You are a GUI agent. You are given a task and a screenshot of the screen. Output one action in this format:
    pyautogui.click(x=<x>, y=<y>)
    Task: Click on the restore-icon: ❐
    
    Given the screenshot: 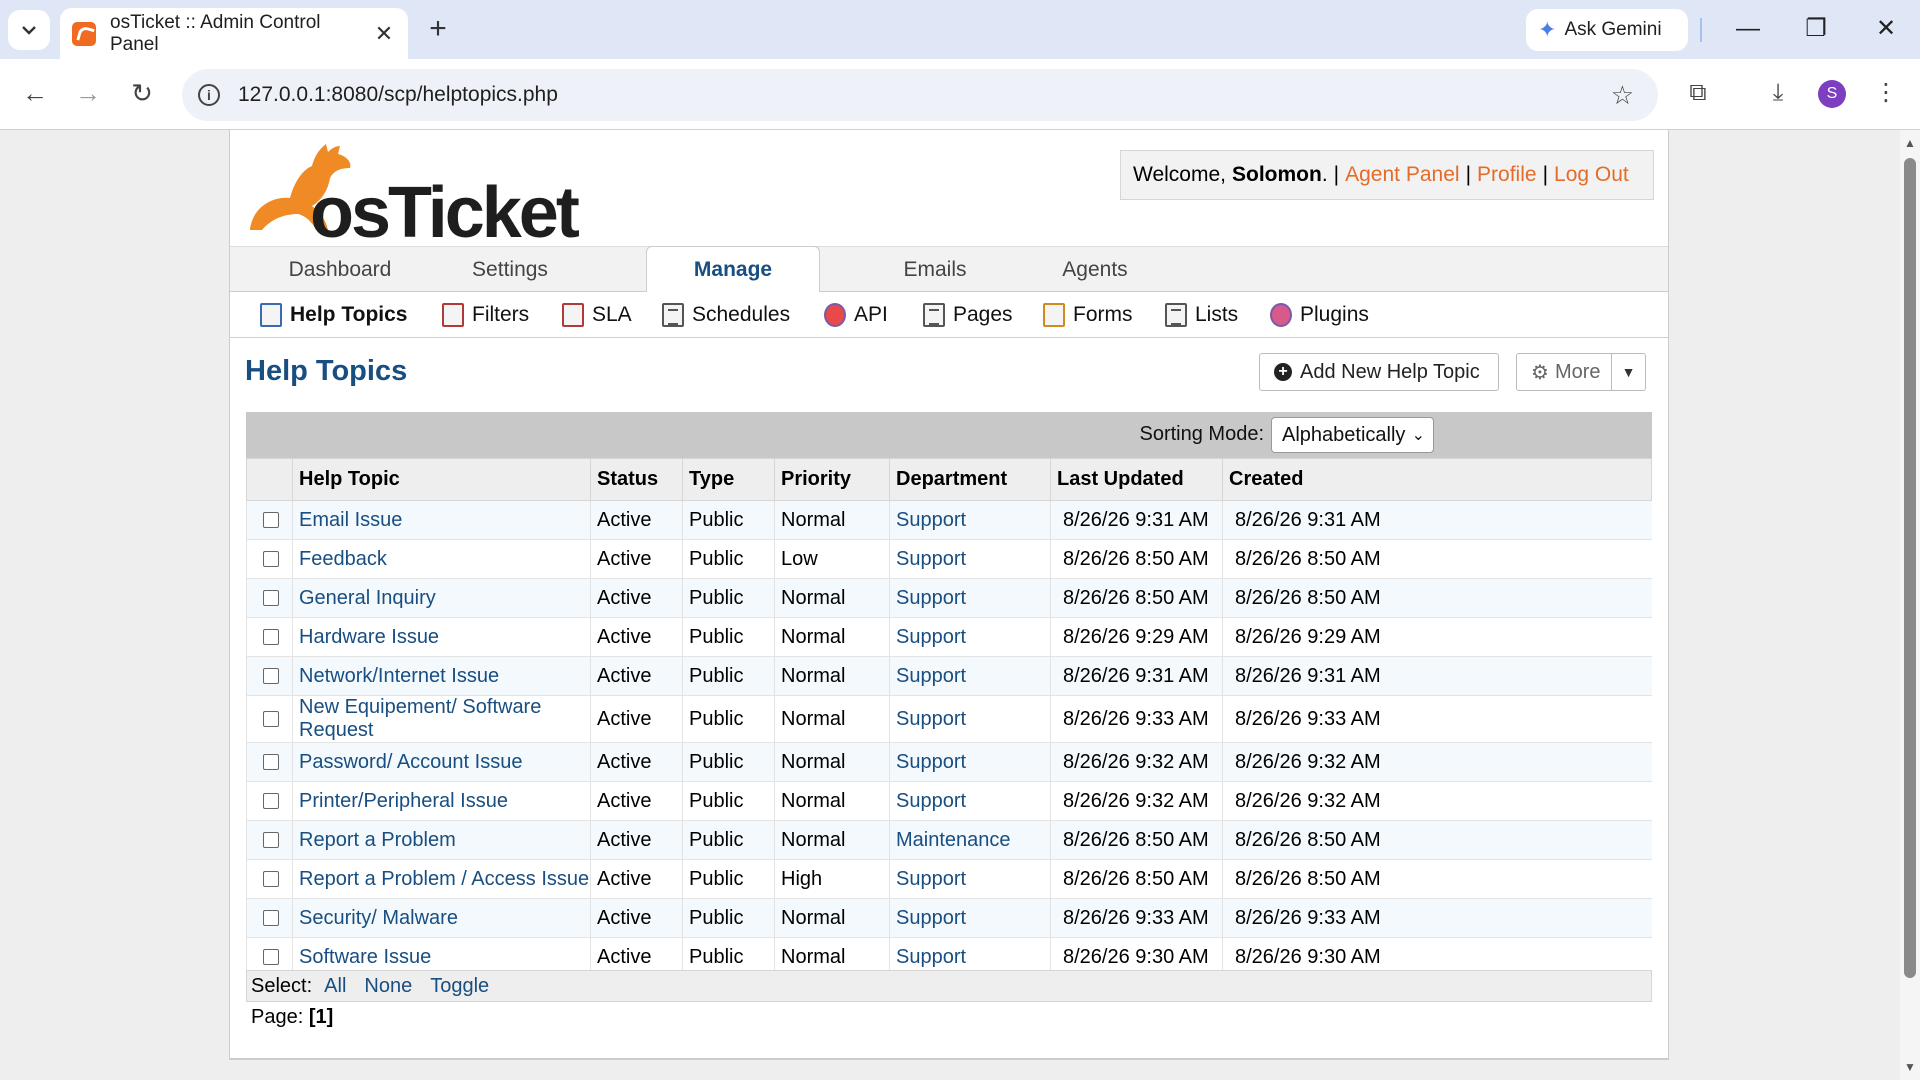 What is the action you would take?
    pyautogui.click(x=1816, y=30)
    